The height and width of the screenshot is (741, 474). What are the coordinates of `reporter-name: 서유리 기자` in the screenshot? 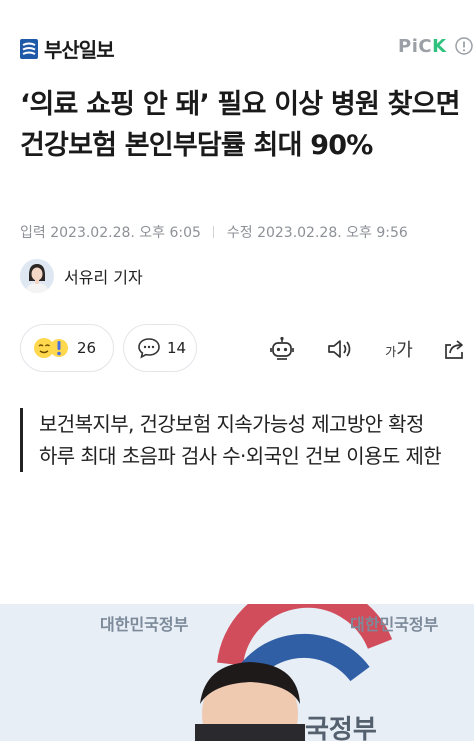 It's located at (103, 277).